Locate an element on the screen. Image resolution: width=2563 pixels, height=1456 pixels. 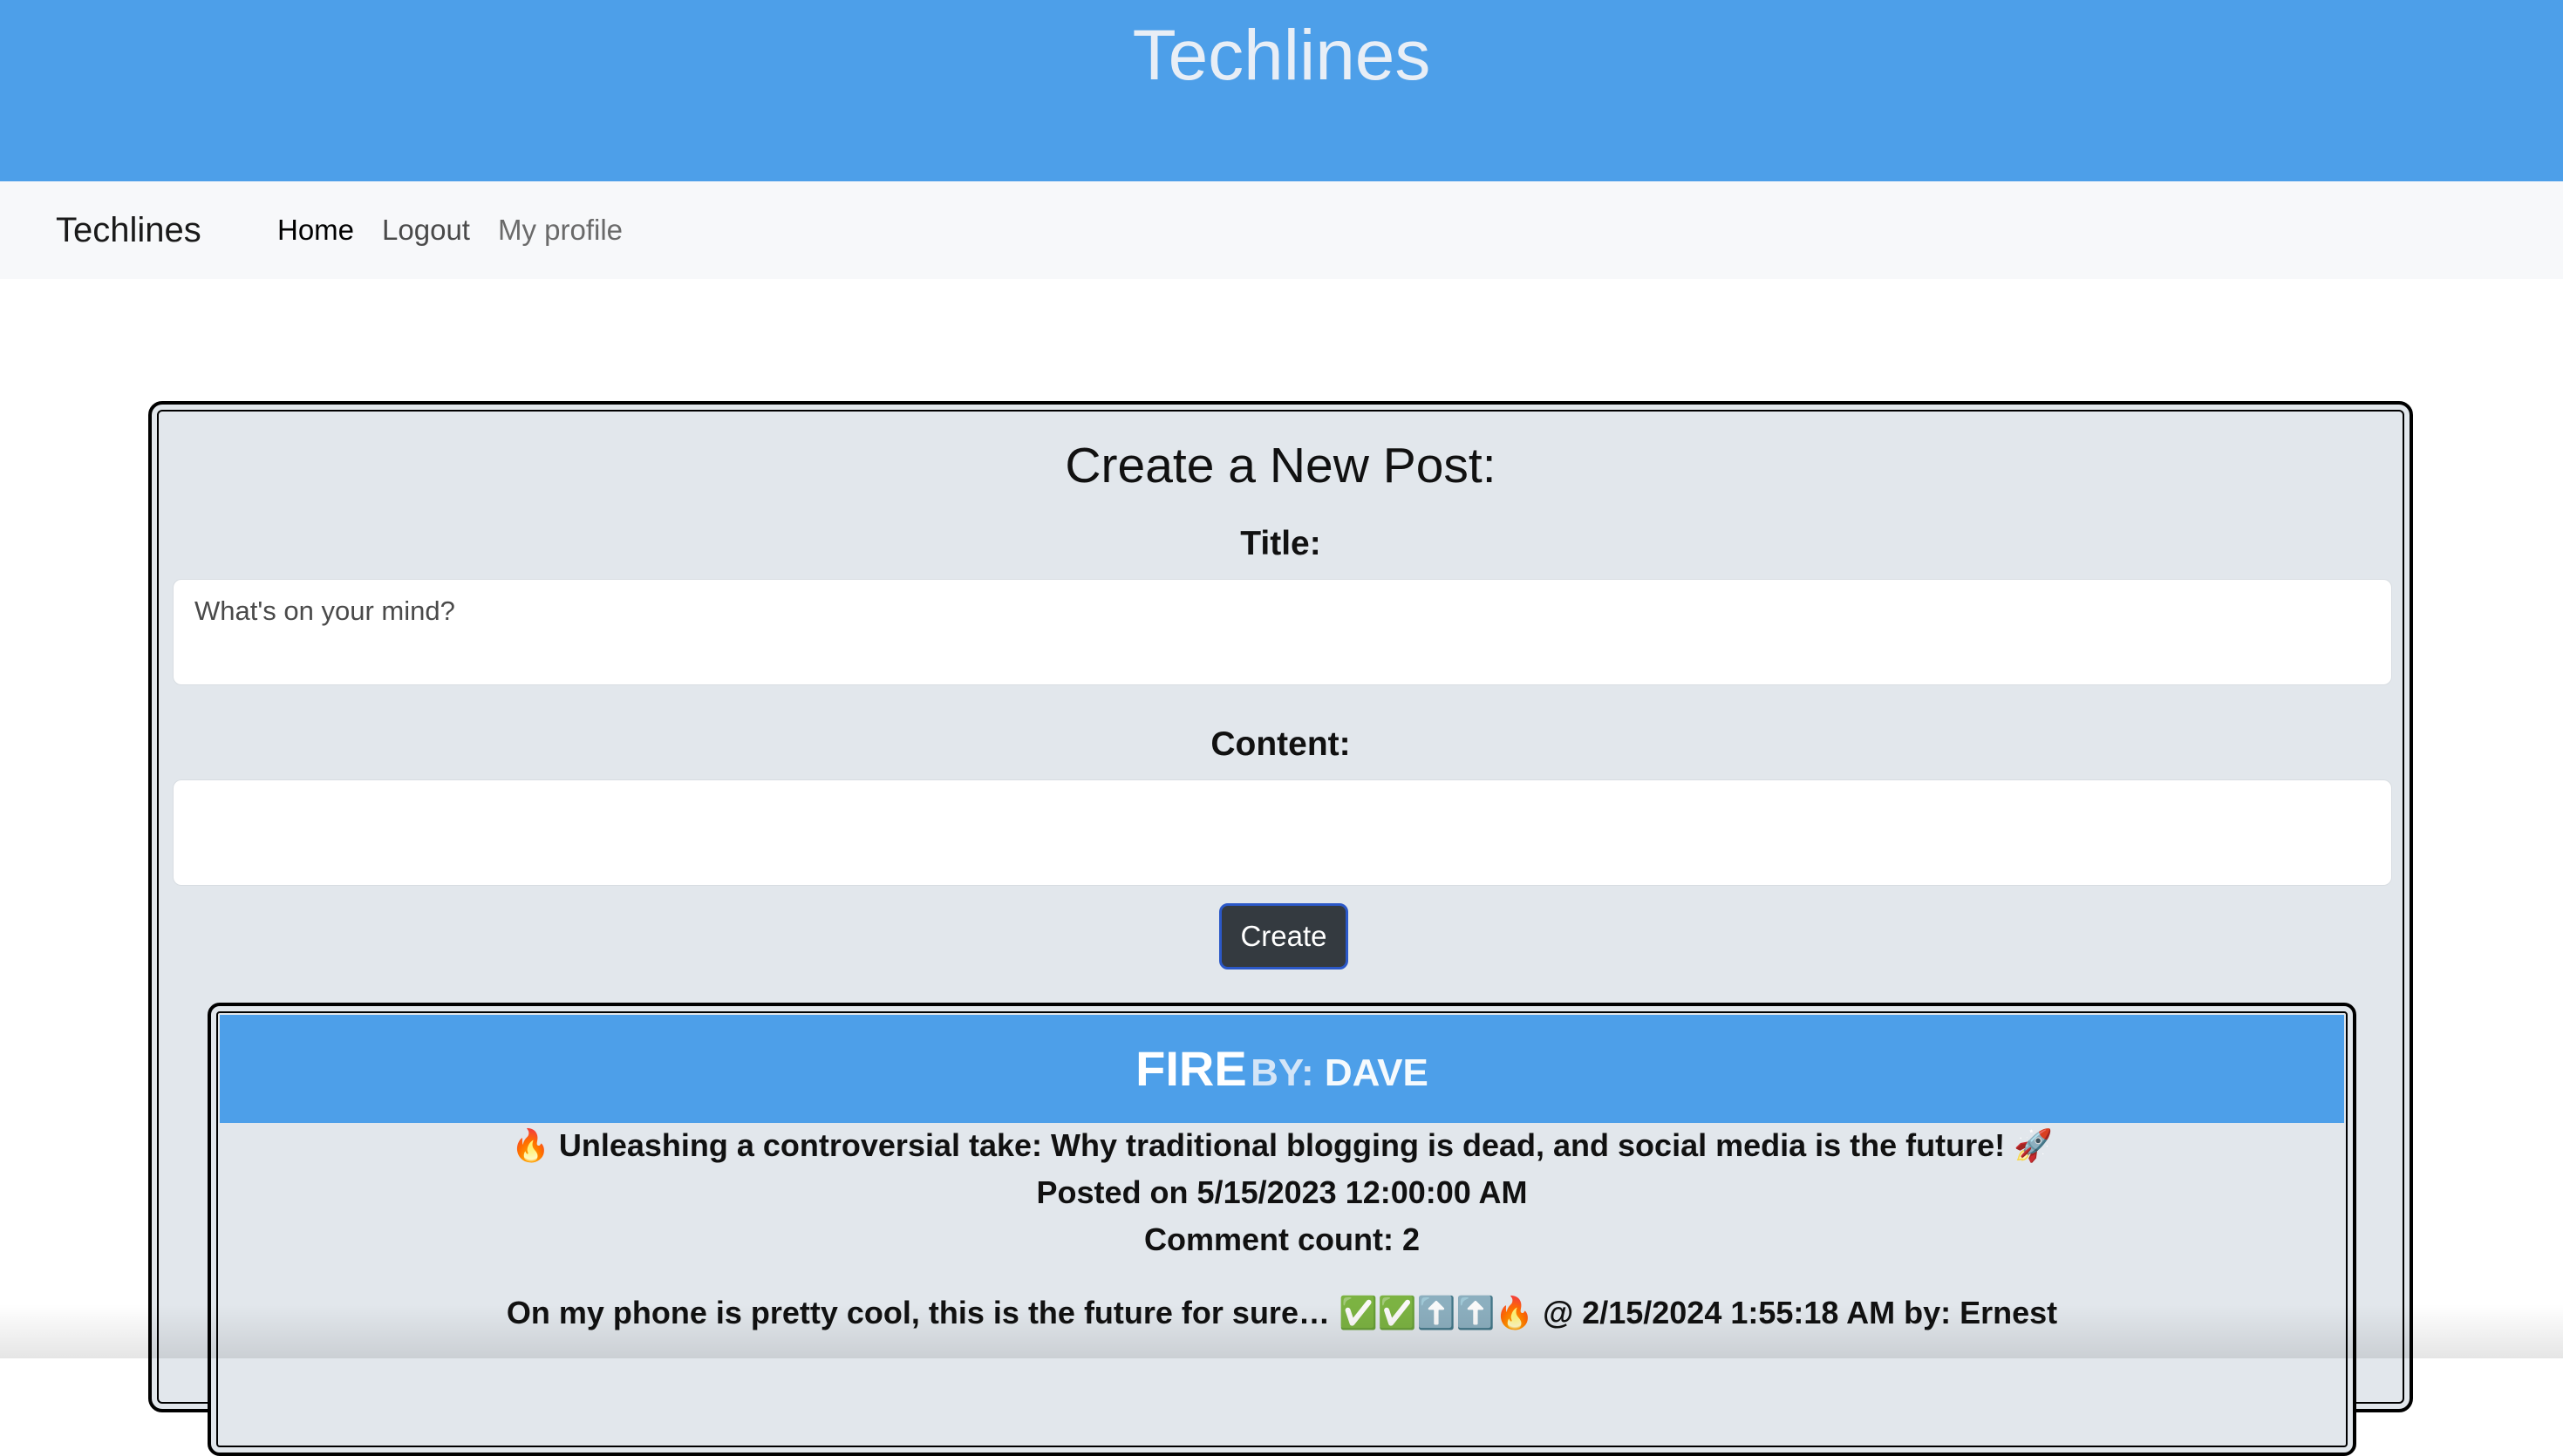
post-comment-count: Comment count: 2 is located at coordinates (1281, 1239).